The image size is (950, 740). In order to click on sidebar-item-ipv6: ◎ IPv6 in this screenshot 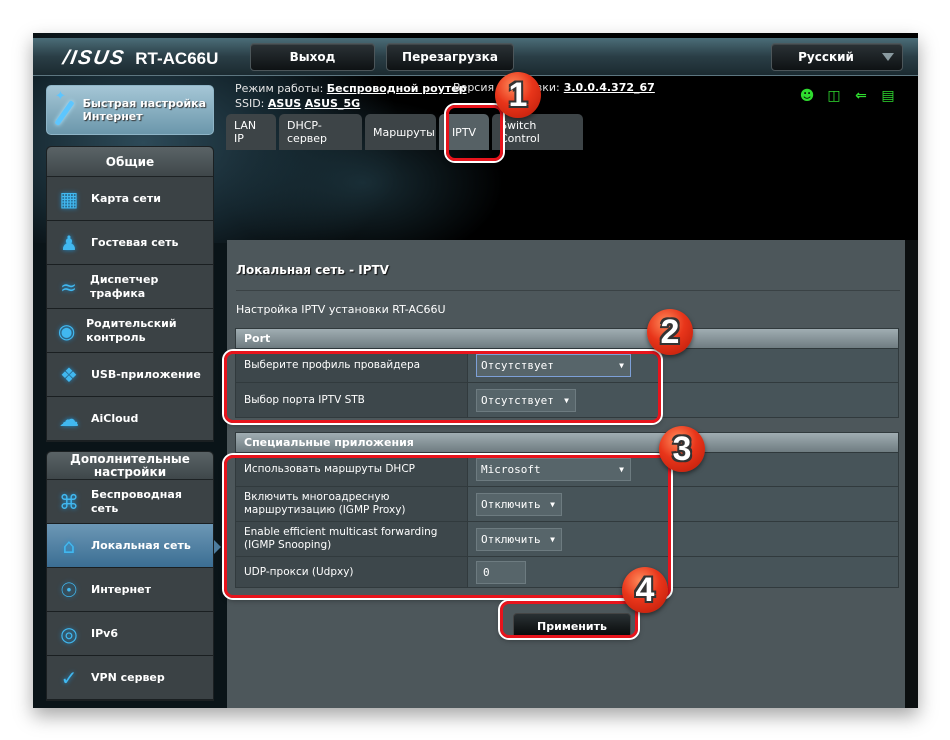, I will do `click(130, 634)`.